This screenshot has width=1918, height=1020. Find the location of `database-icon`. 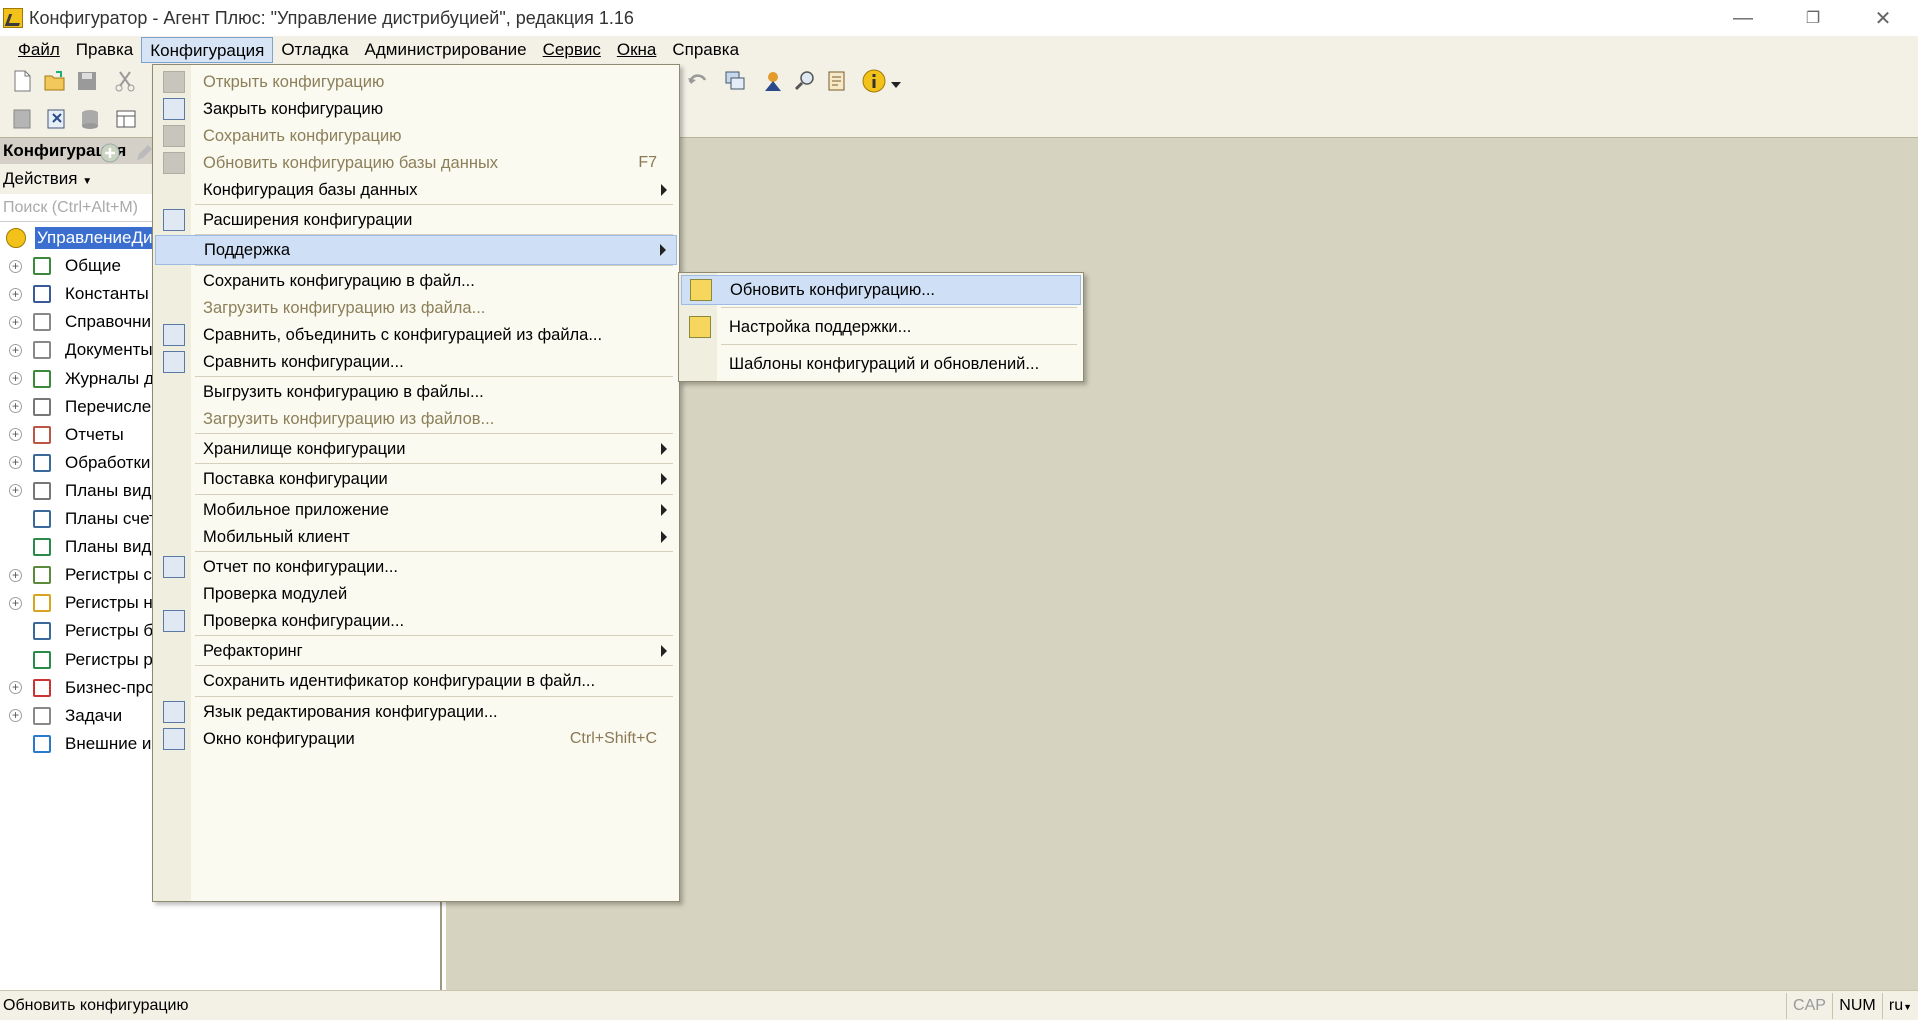

database-icon is located at coordinates (90, 119).